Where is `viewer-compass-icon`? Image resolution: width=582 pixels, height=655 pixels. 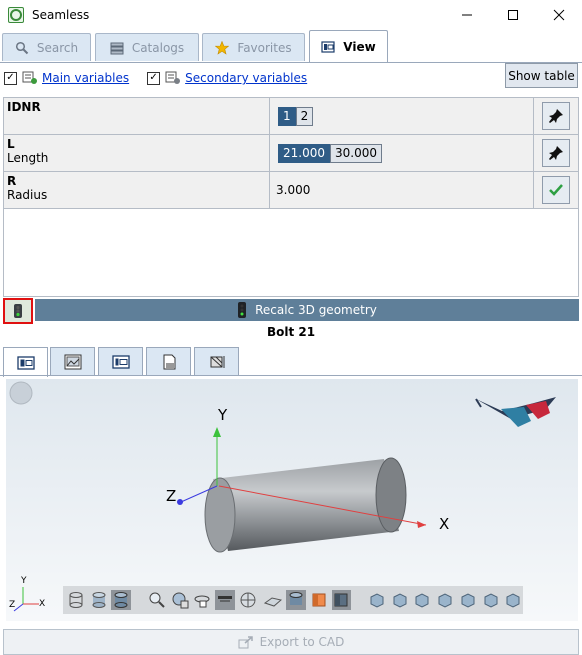
viewer-compass-icon is located at coordinates (21, 393).